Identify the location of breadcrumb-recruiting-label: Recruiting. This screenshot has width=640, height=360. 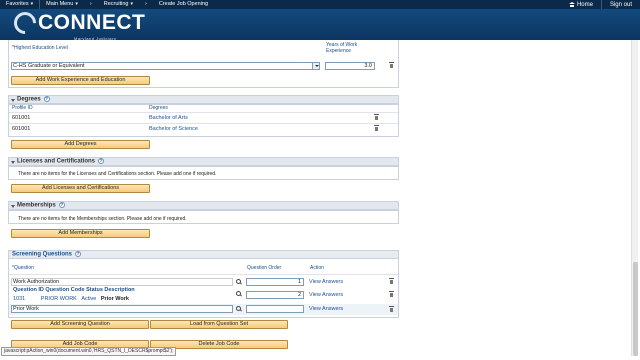
(116, 4).